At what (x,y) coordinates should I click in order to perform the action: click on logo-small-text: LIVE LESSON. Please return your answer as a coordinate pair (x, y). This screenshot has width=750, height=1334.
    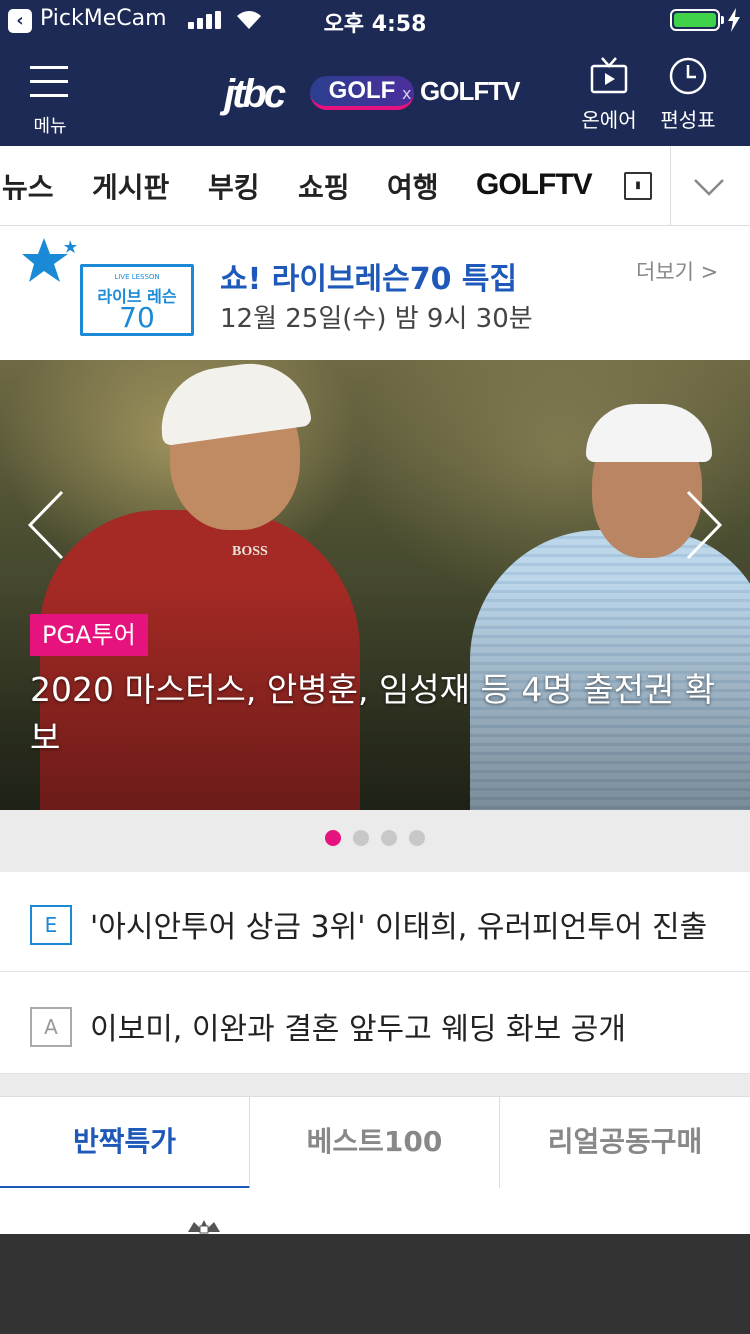
    Looking at the image, I should click on (137, 277).